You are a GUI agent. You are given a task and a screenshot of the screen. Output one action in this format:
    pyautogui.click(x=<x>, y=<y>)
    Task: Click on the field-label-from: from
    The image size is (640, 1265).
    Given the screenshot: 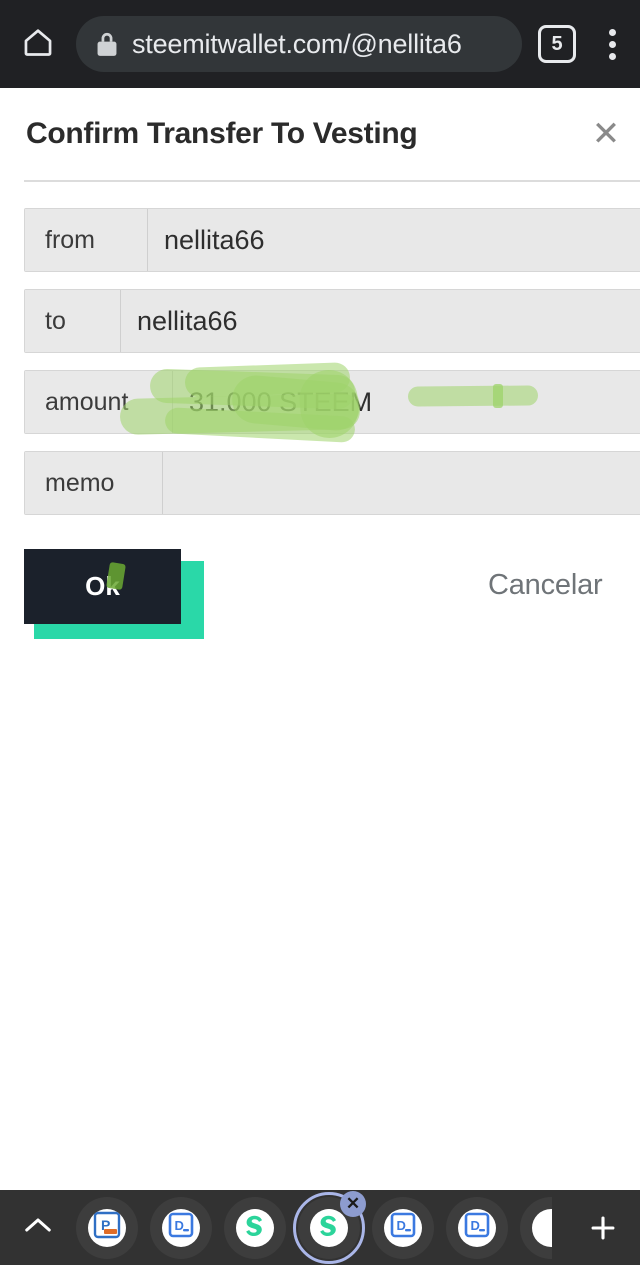 What is the action you would take?
    pyautogui.click(x=86, y=240)
    